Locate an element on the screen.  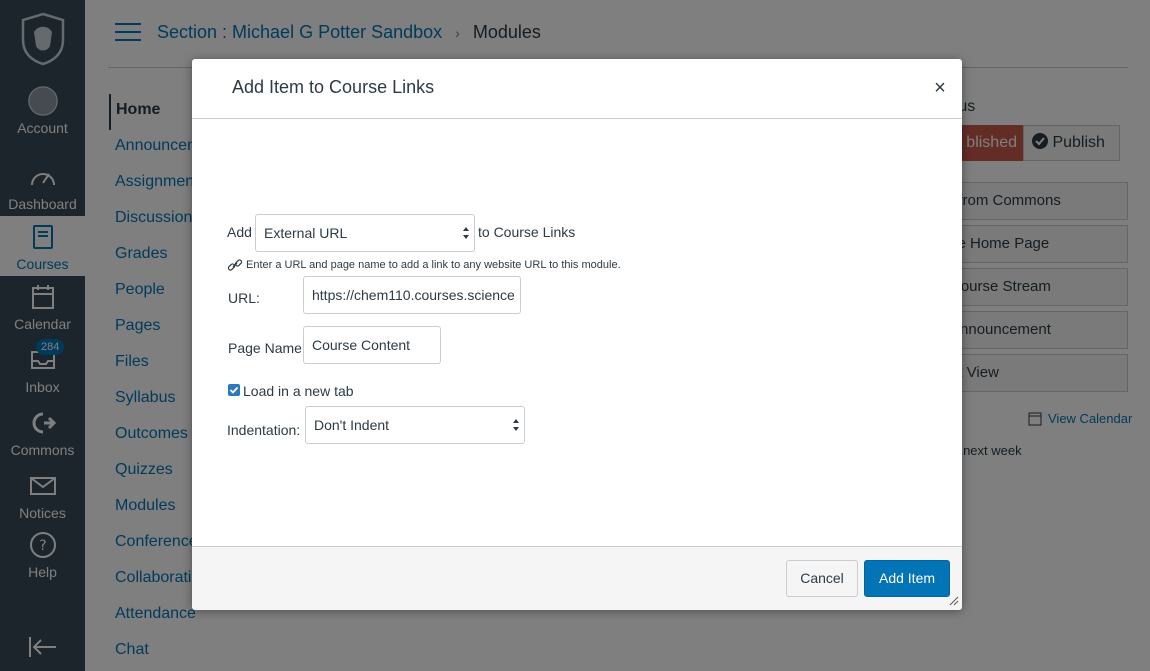
new-tab-checkbox is located at coordinates (234, 390).